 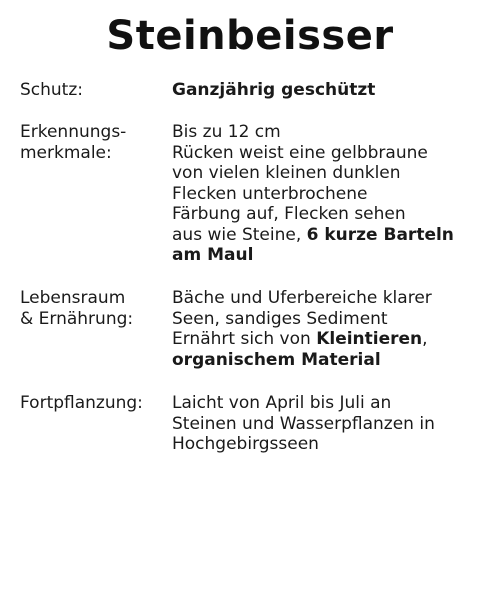 What do you see at coordinates (280, 318) in the screenshot?
I see `value-line: Seen, sandiges Sediment` at bounding box center [280, 318].